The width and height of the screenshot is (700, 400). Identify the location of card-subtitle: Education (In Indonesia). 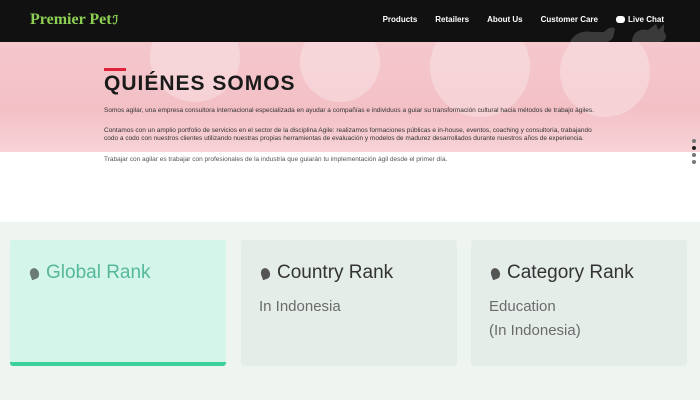
(535, 319).